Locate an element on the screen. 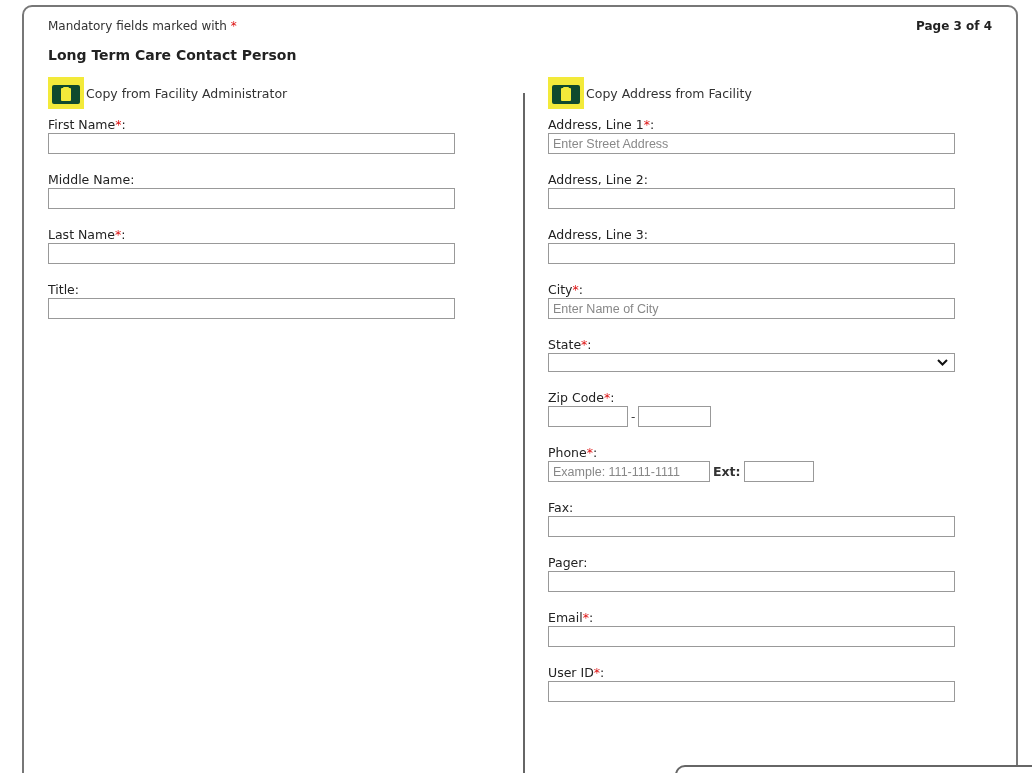 This screenshot has width=1032, height=773. field-label: Phone*: is located at coordinates (573, 452).